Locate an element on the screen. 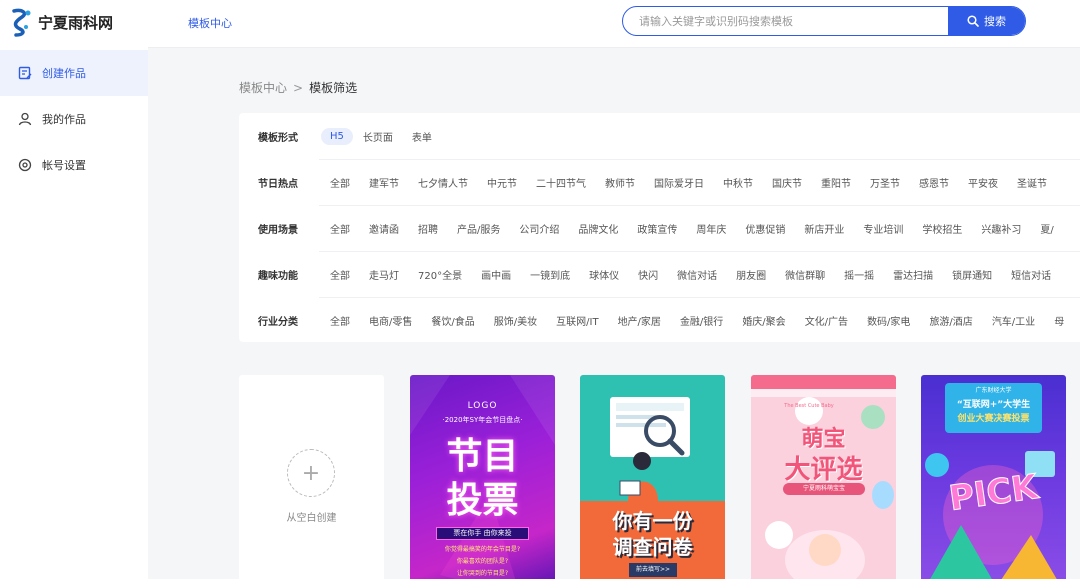 This screenshot has width=1080, height=579. filter-option: 数码/家电 is located at coordinates (888, 320).